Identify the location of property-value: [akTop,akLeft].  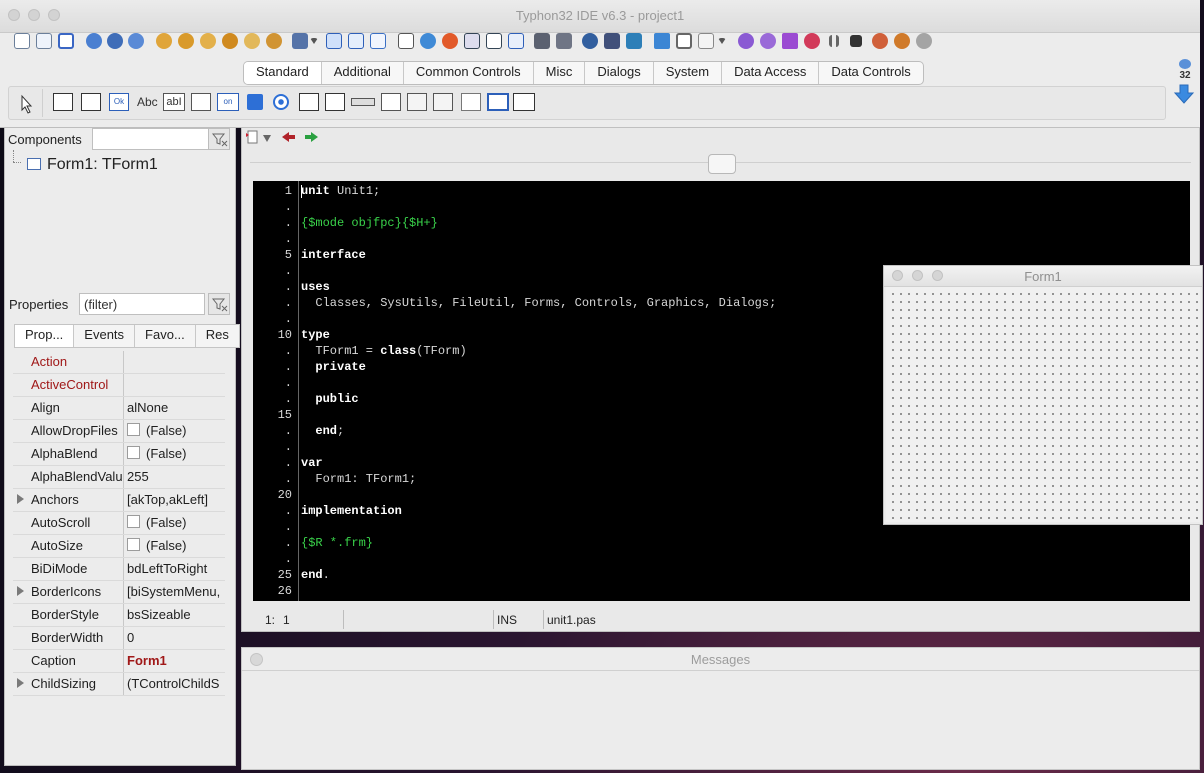
(176, 499).